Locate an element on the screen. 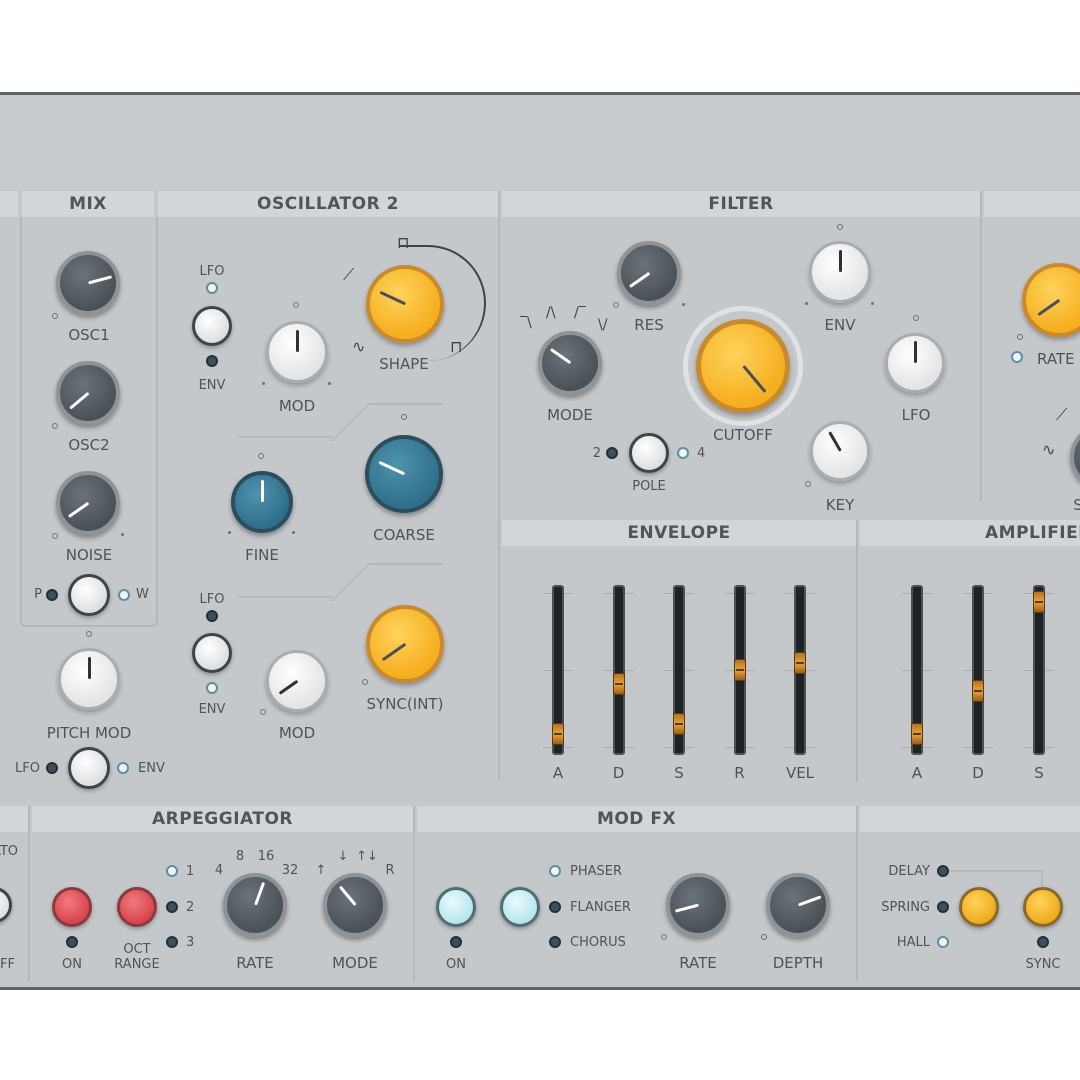  res-label: RES is located at coordinates (649, 325).